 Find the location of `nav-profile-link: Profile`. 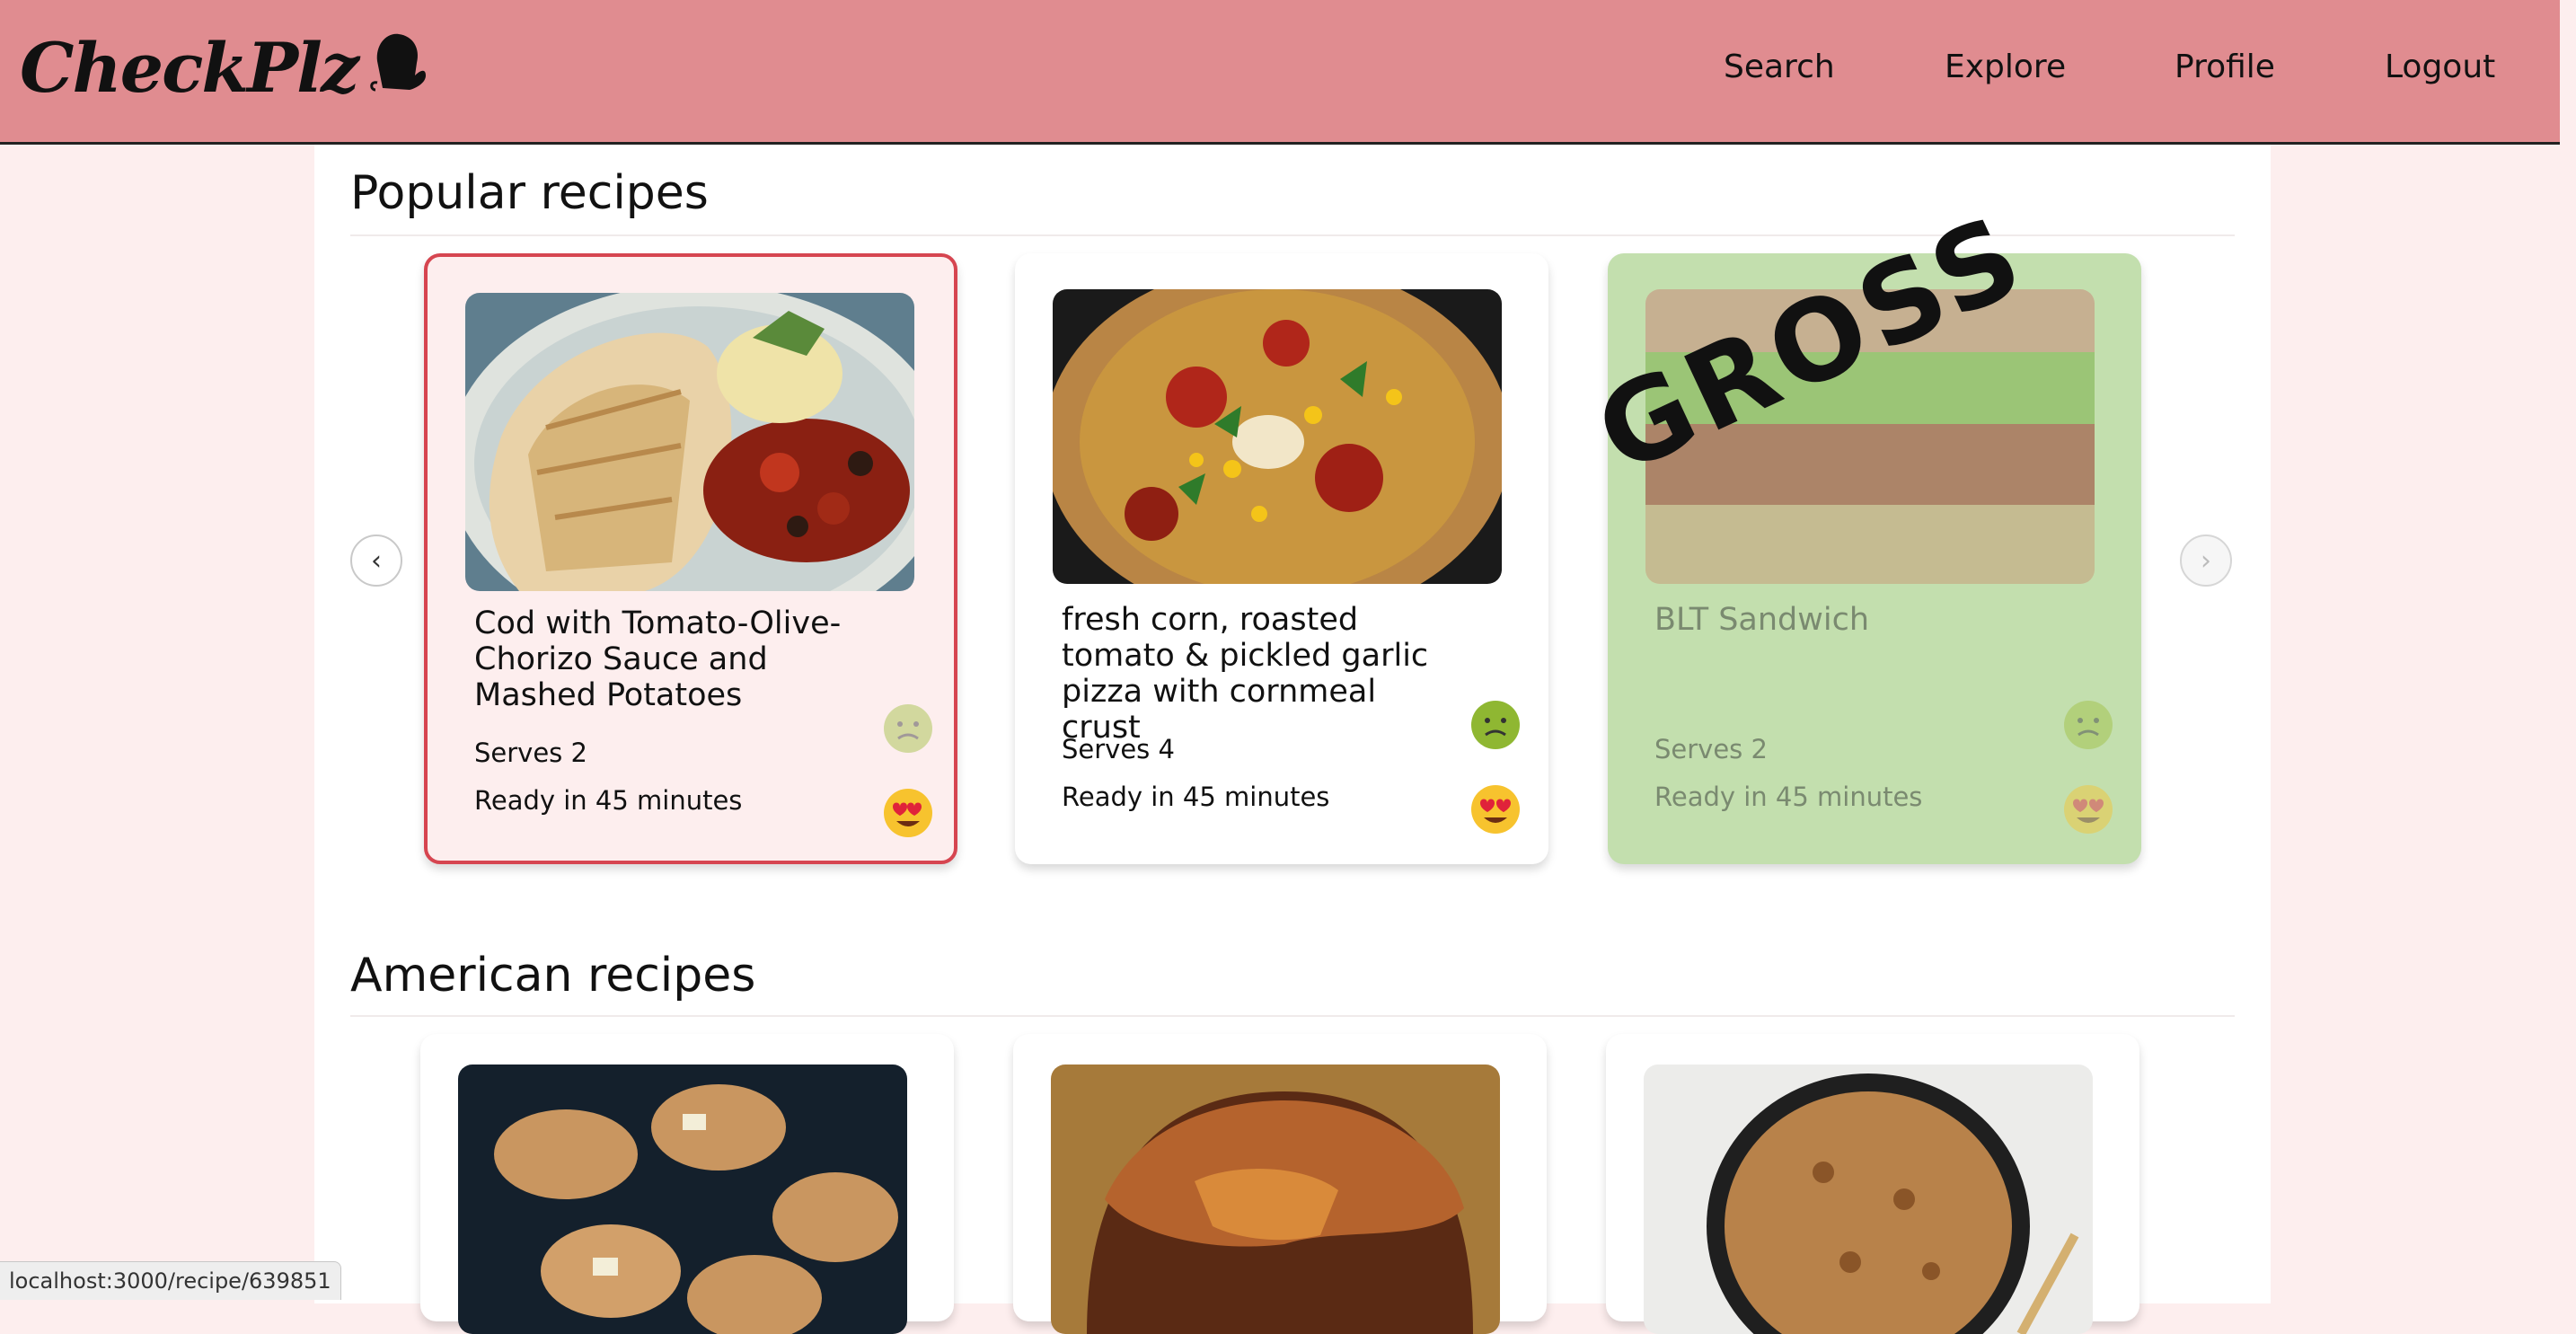

nav-profile-link: Profile is located at coordinates (2225, 67).